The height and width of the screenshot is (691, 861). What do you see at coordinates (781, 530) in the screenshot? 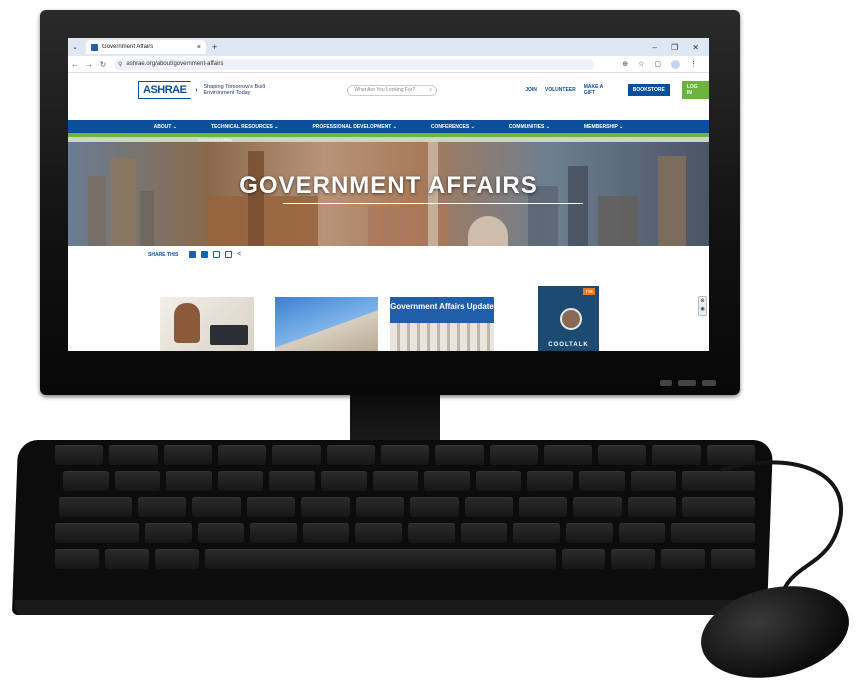
I see `mouse-cable` at bounding box center [781, 530].